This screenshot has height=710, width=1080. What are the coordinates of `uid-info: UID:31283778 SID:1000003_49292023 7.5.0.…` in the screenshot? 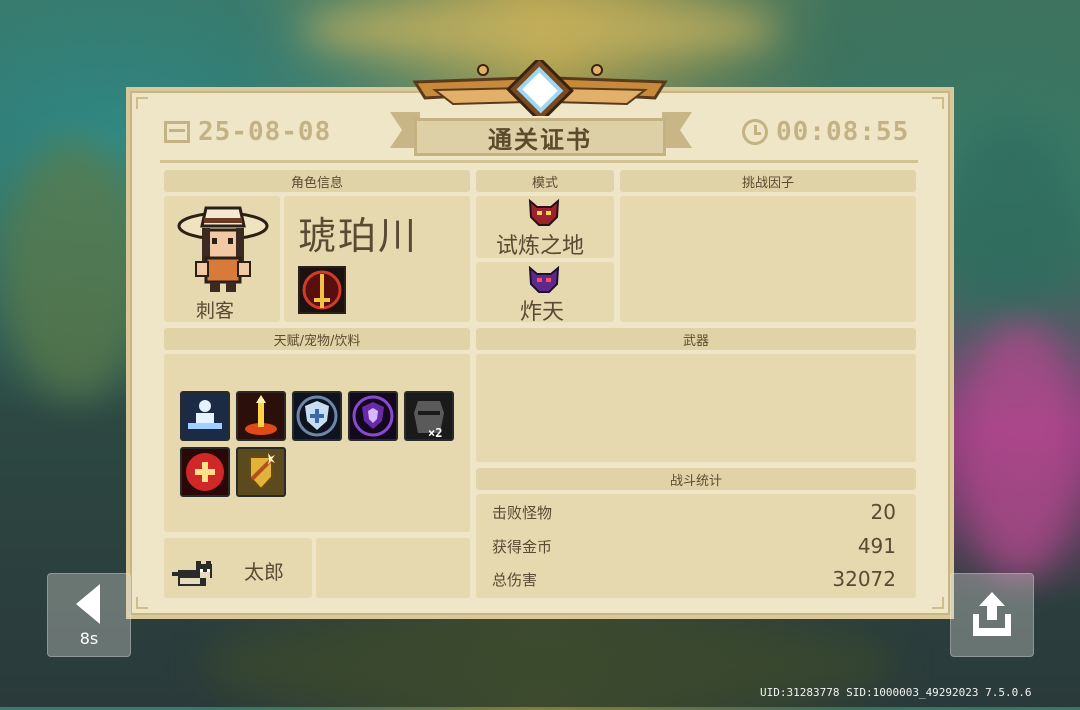 It's located at (896, 692).